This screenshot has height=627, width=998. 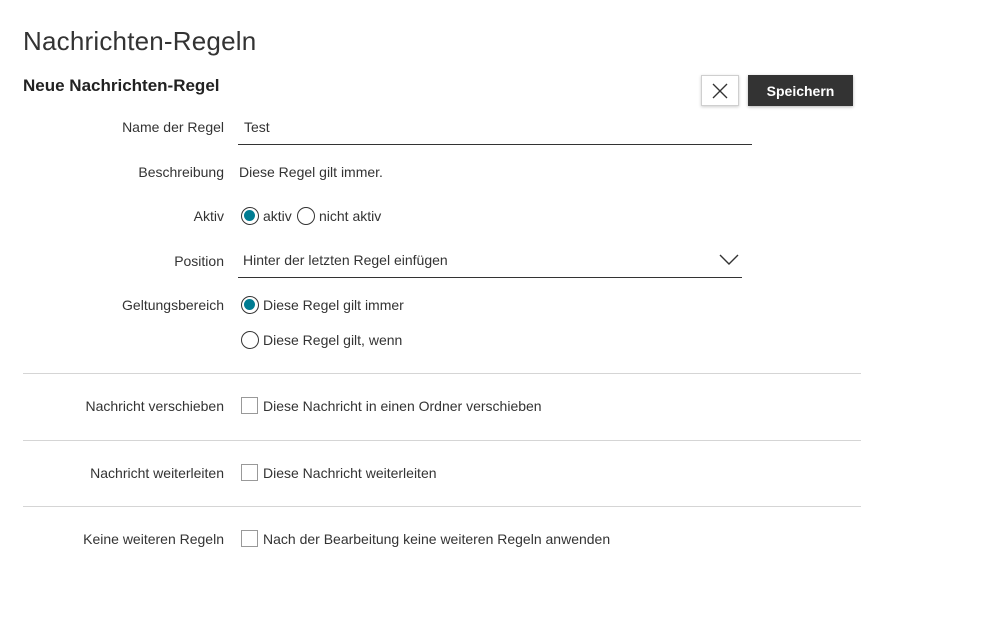 I want to click on forward-message-checkbox-label: Diese Nachricht weiterleiten, so click(x=350, y=472).